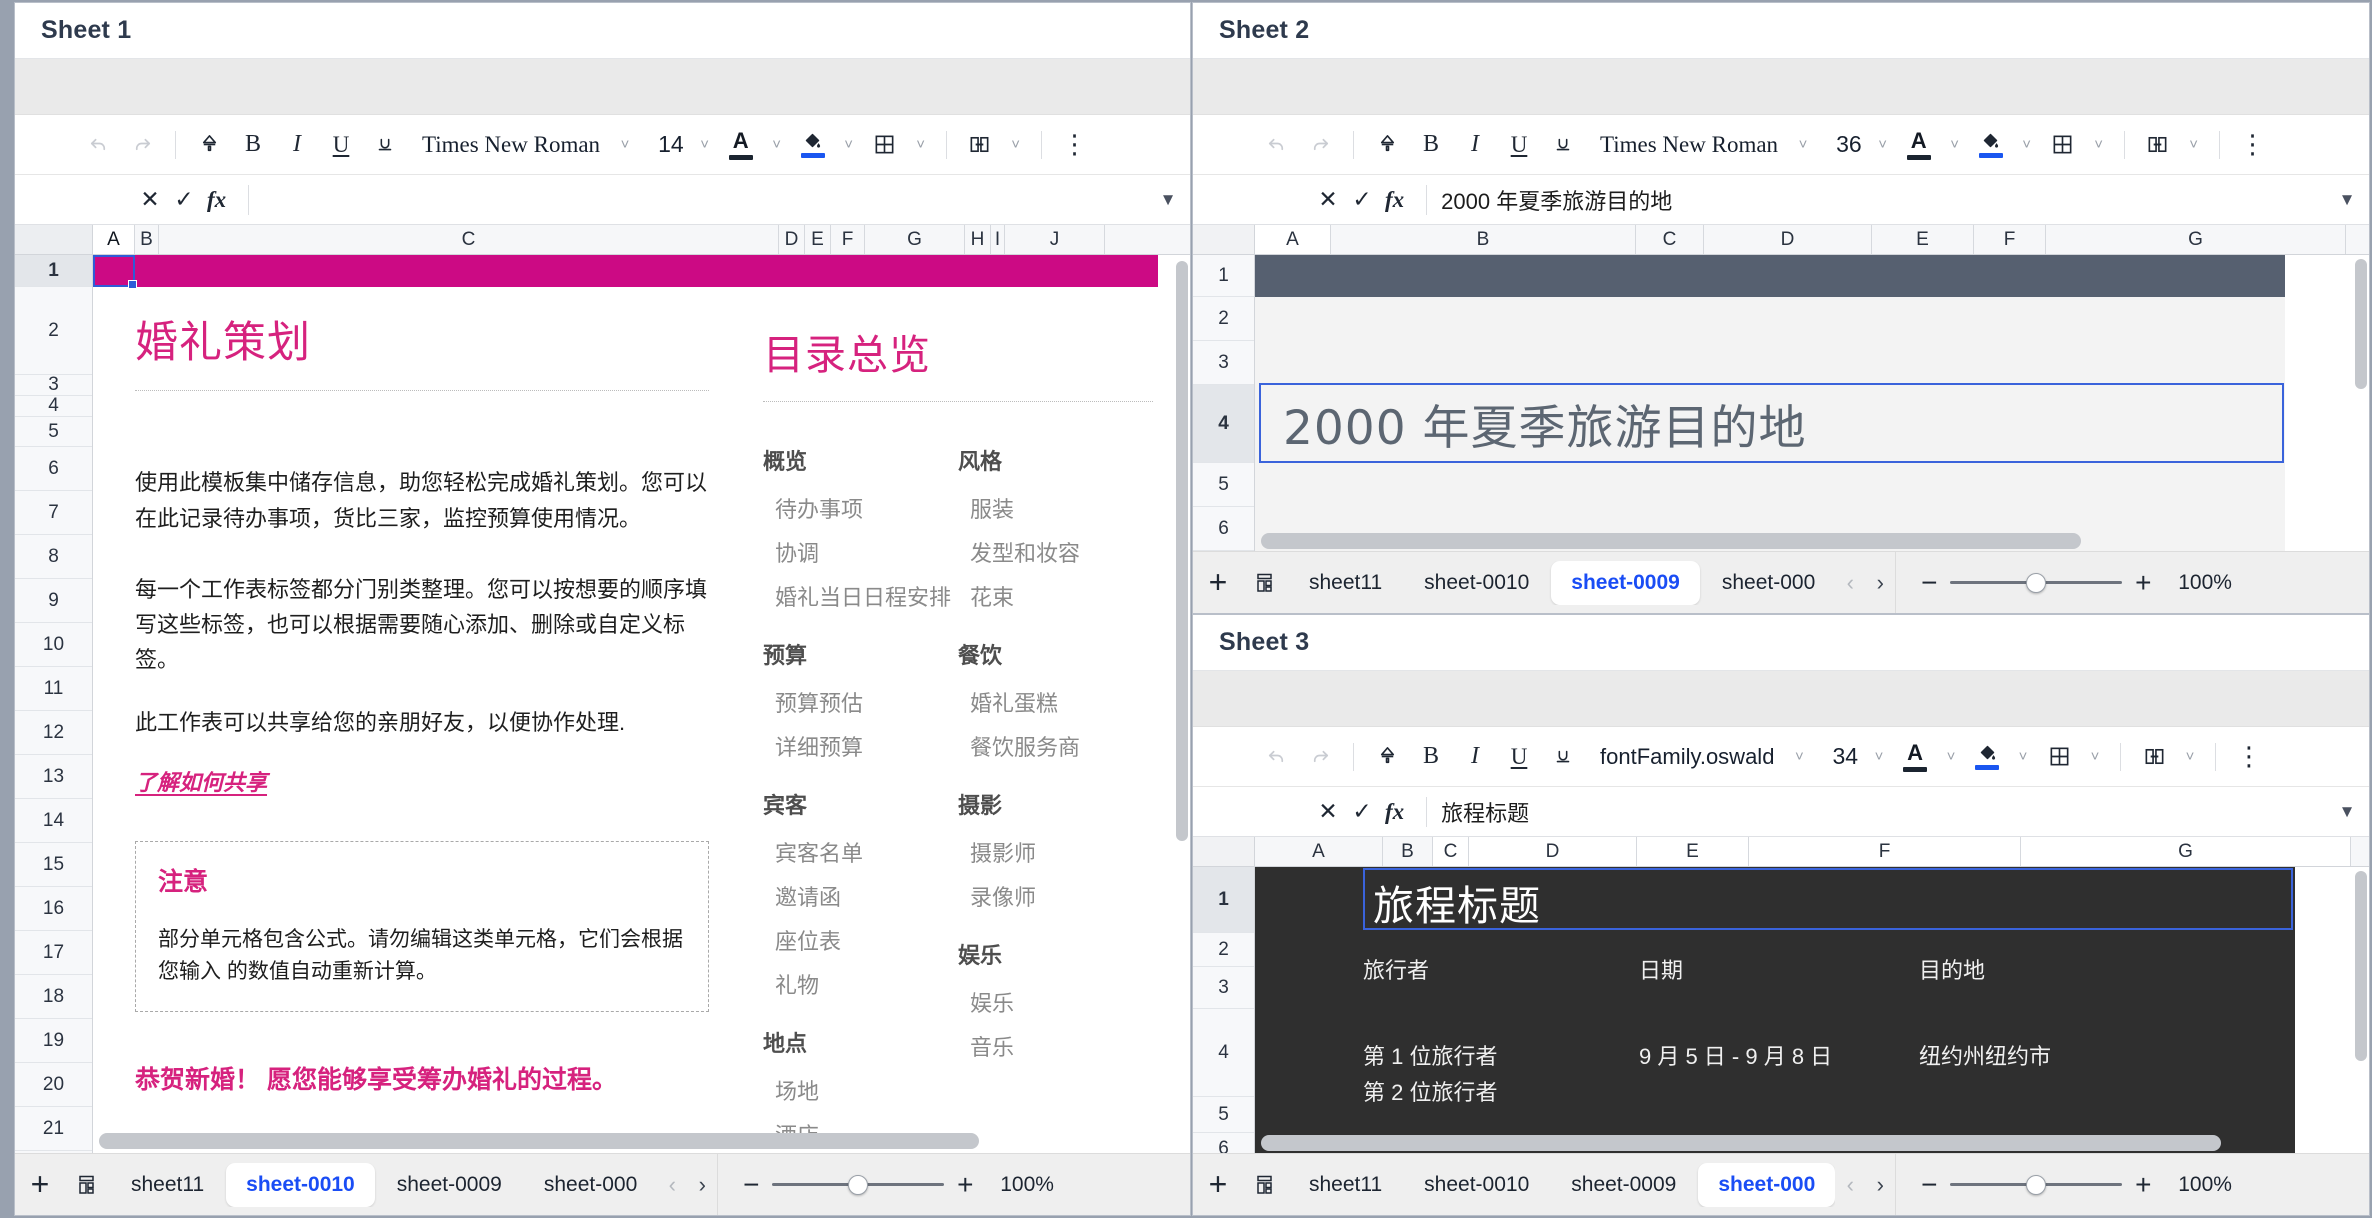  What do you see at coordinates (1276, 757) in the screenshot?
I see `undo-icon` at bounding box center [1276, 757].